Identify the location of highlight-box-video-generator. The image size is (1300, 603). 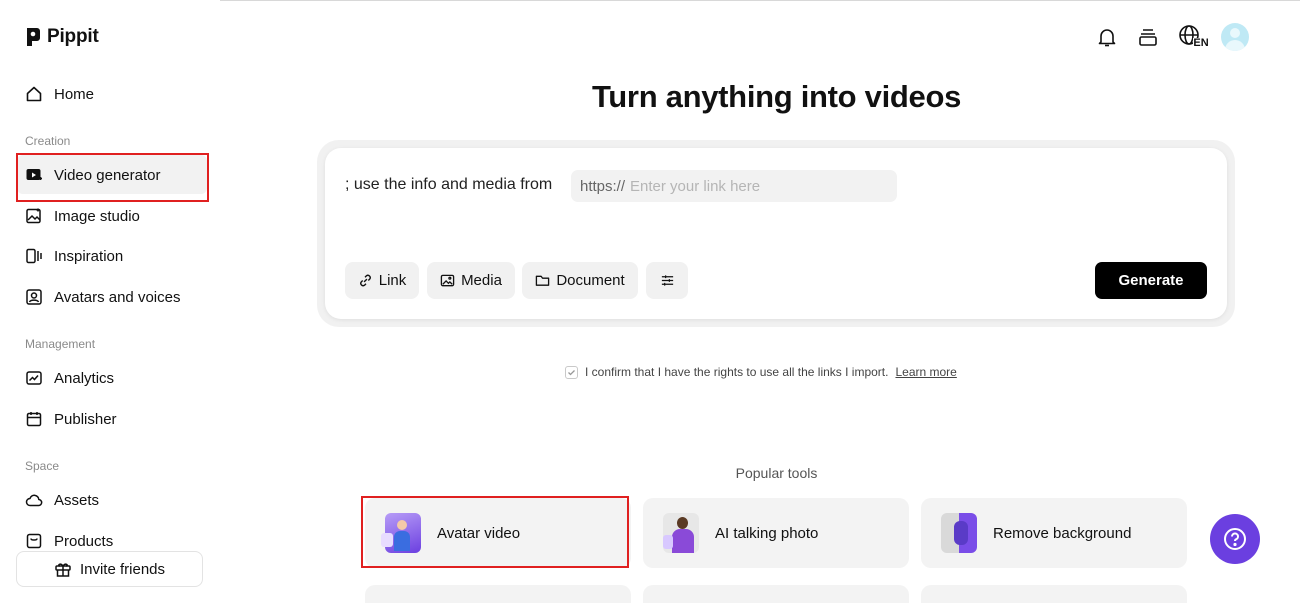
(112, 177).